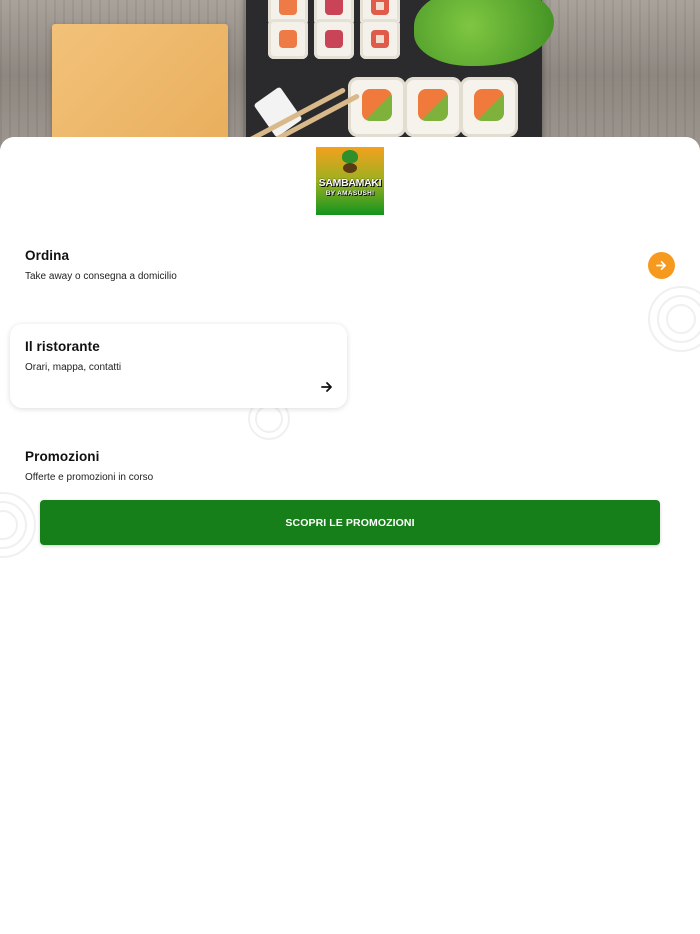 This screenshot has height=934, width=700. What do you see at coordinates (89, 477) in the screenshot?
I see `promotions-subtitle: Offerte e promozioni in corso` at bounding box center [89, 477].